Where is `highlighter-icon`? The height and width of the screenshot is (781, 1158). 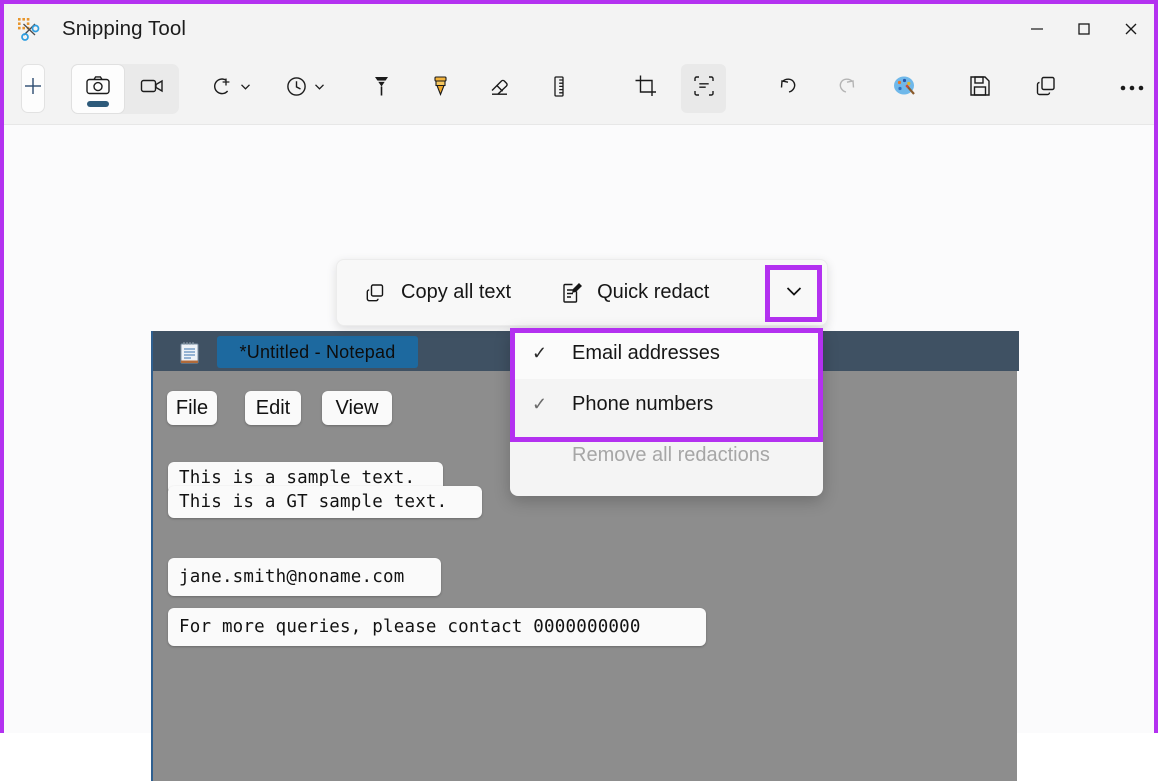 highlighter-icon is located at coordinates (440, 89).